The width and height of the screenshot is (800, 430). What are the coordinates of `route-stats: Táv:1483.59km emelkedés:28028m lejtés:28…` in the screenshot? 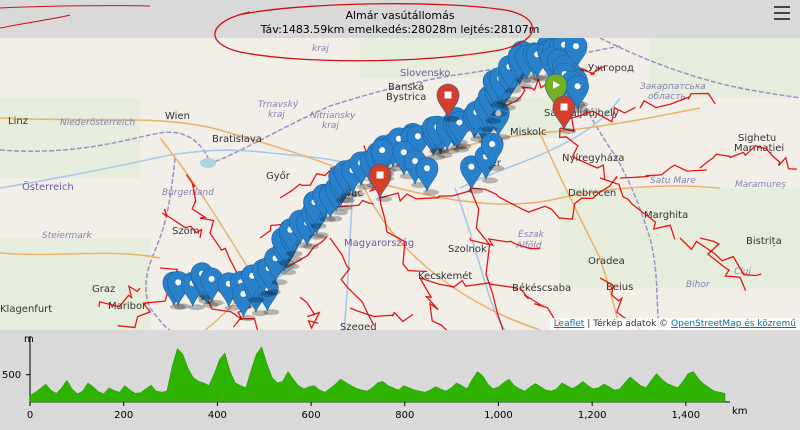 It's located at (400, 29).